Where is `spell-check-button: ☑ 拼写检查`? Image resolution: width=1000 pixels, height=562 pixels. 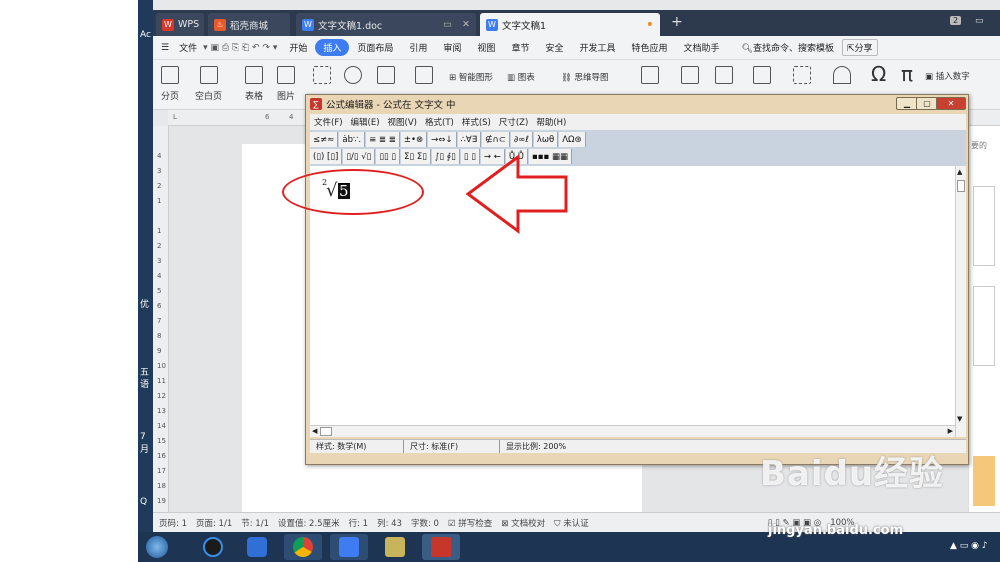
spell-check-button: ☑ 拼写检查 is located at coordinates (470, 523).